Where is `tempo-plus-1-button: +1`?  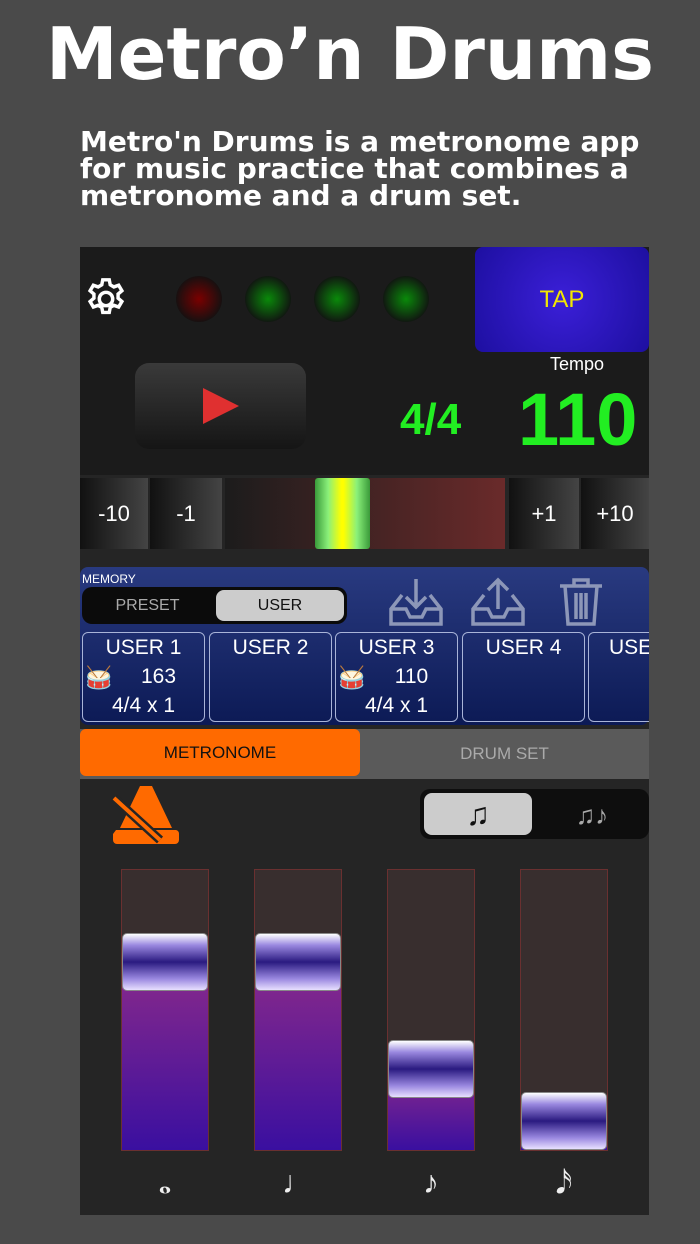 tempo-plus-1-button: +1 is located at coordinates (544, 513).